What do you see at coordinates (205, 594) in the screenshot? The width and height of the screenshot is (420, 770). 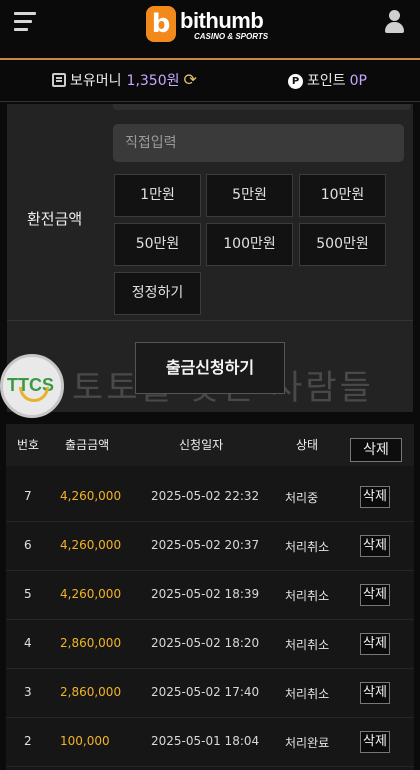 I see `row-date: 2025-05-02 18:39` at bounding box center [205, 594].